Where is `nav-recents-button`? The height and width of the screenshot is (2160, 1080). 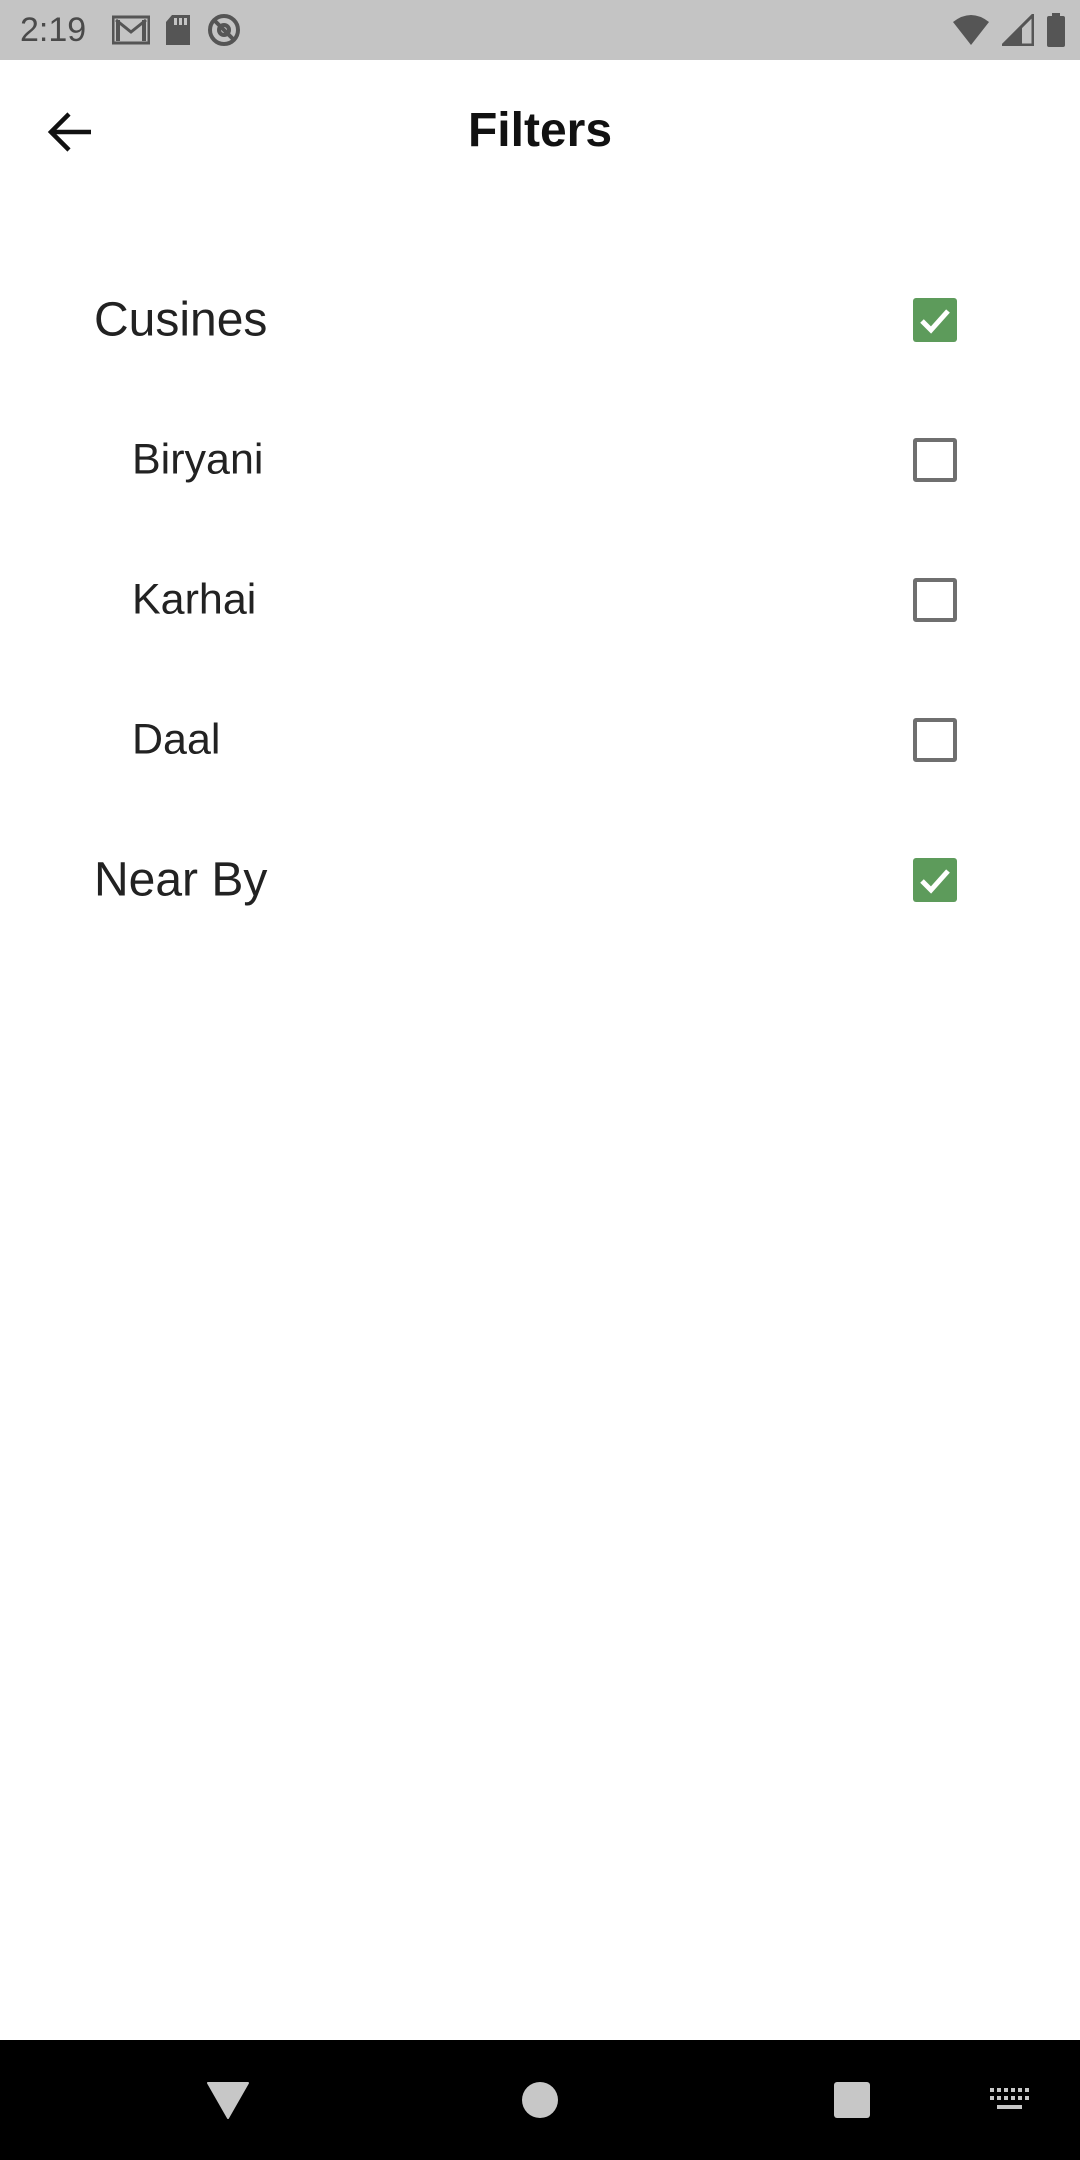 nav-recents-button is located at coordinates (852, 2100).